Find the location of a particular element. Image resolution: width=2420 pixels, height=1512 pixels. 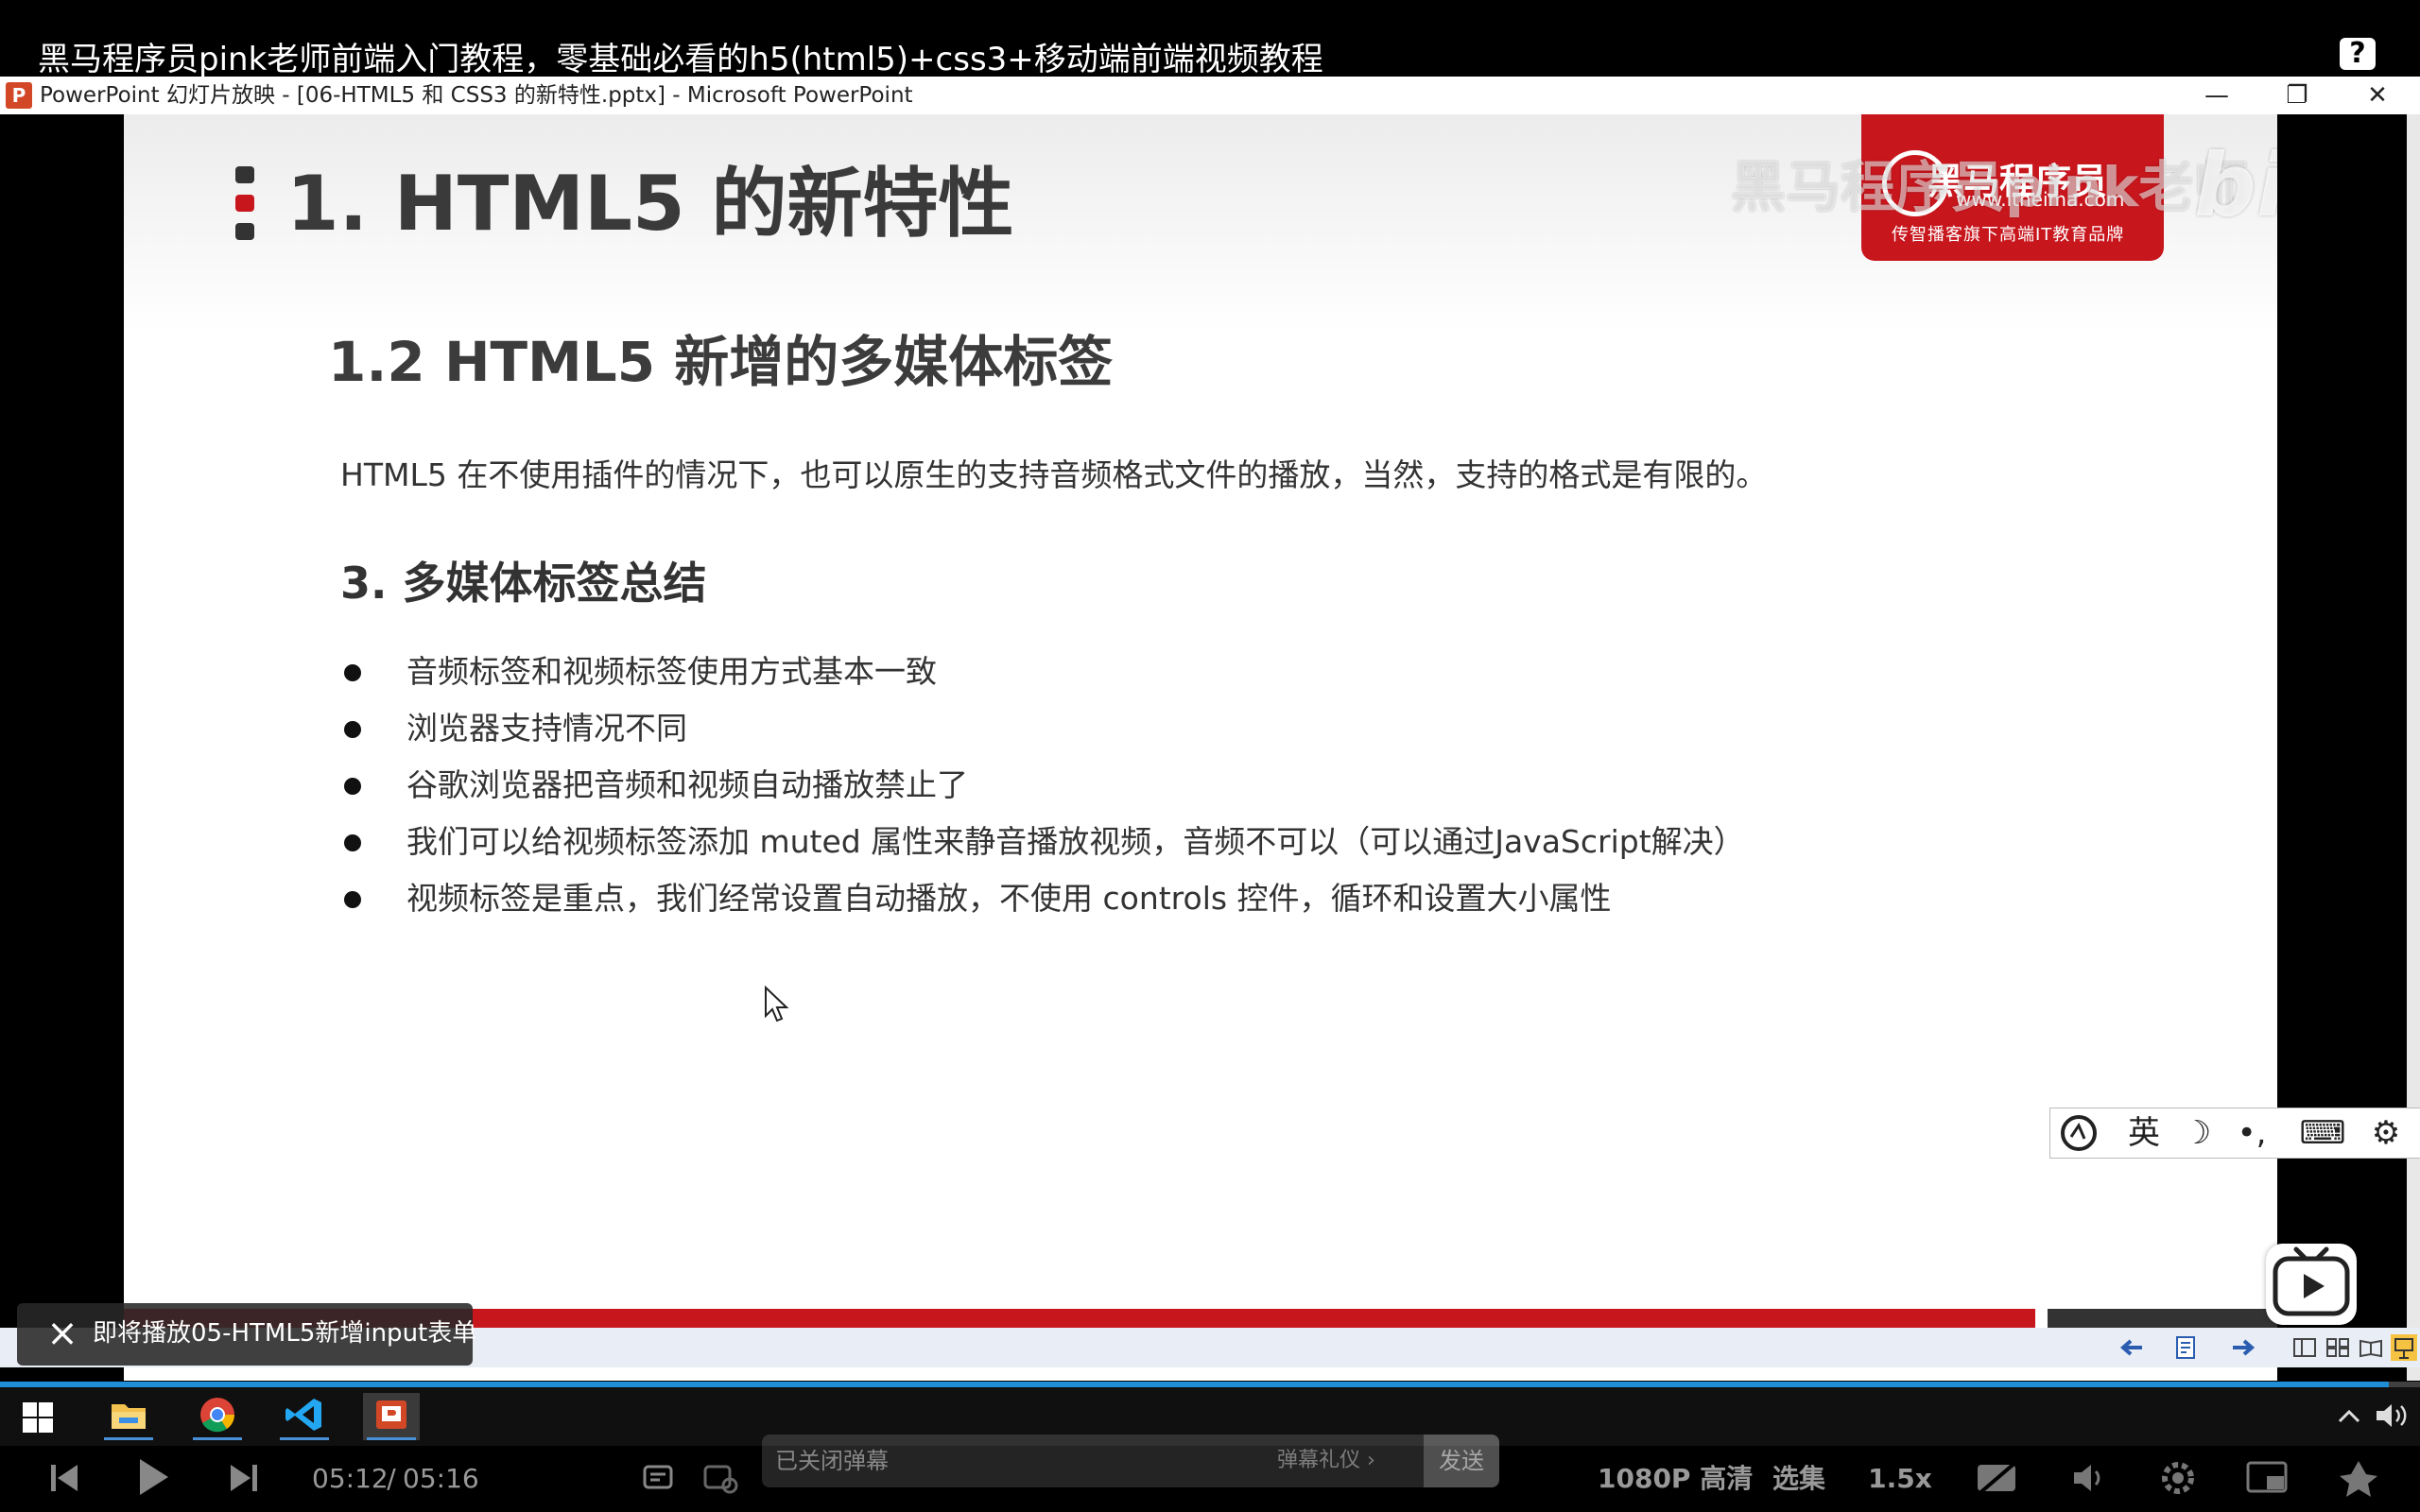

upnext-toast: × 即将播放05-HTML5新增input表单 is located at coordinates (247, 1334).